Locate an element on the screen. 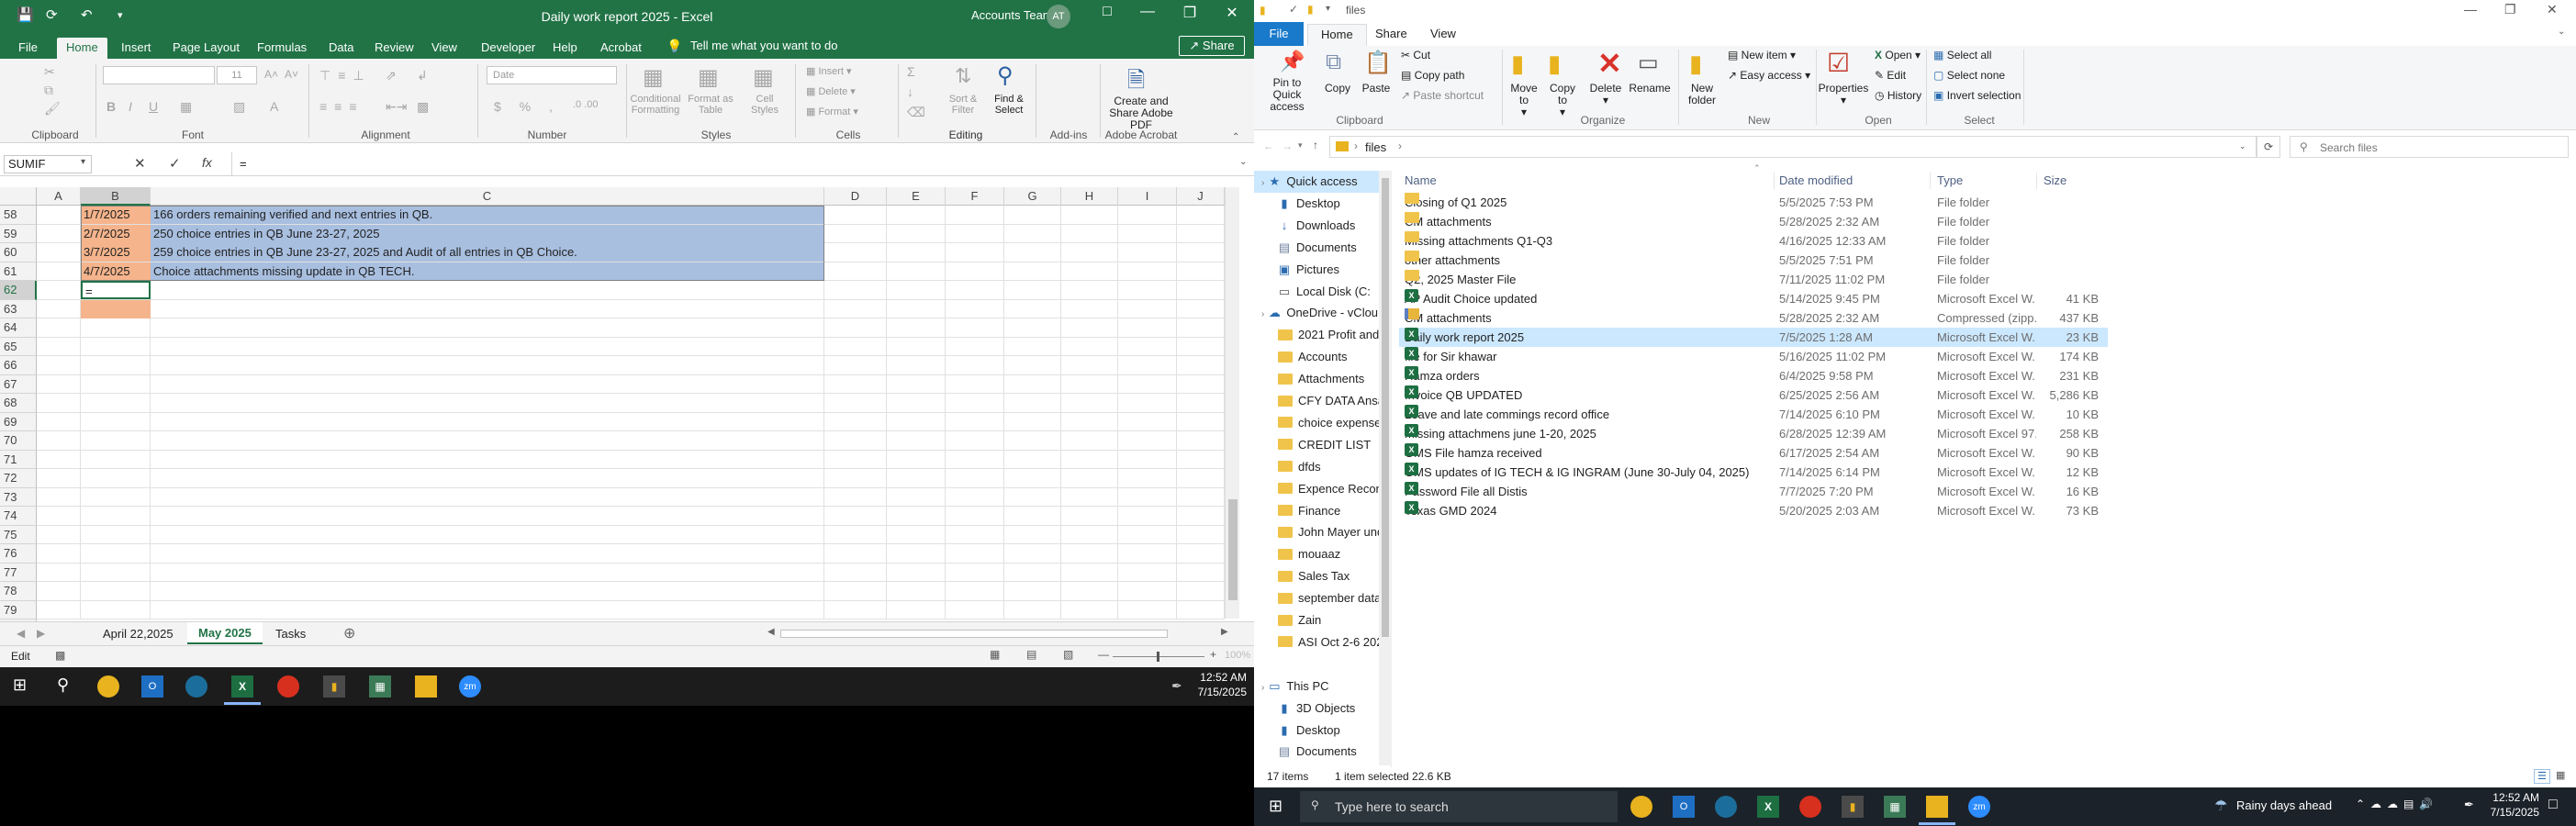 The height and width of the screenshot is (826, 2576). page-layout-view-icon: ▤ is located at coordinates (1031, 655).